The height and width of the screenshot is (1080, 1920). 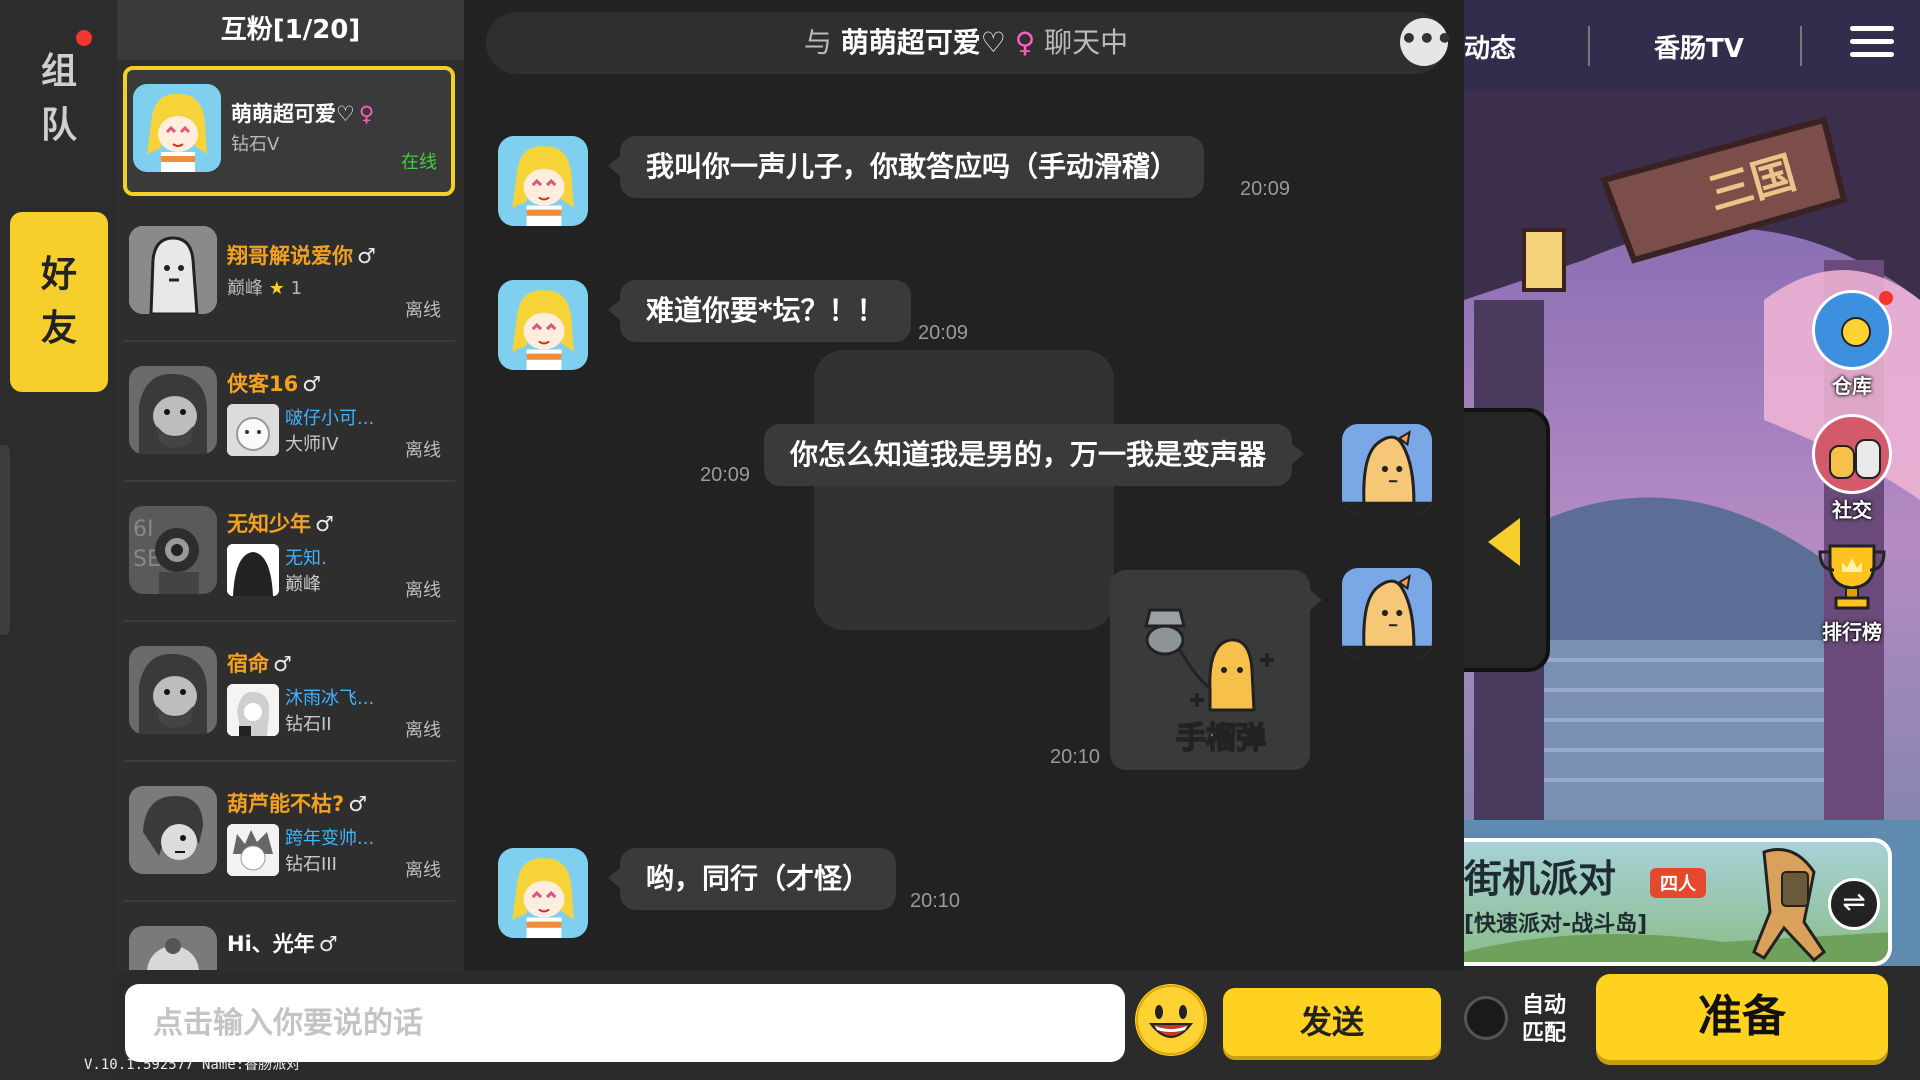 I want to click on svg-text: 6I, so click(x=143, y=529).